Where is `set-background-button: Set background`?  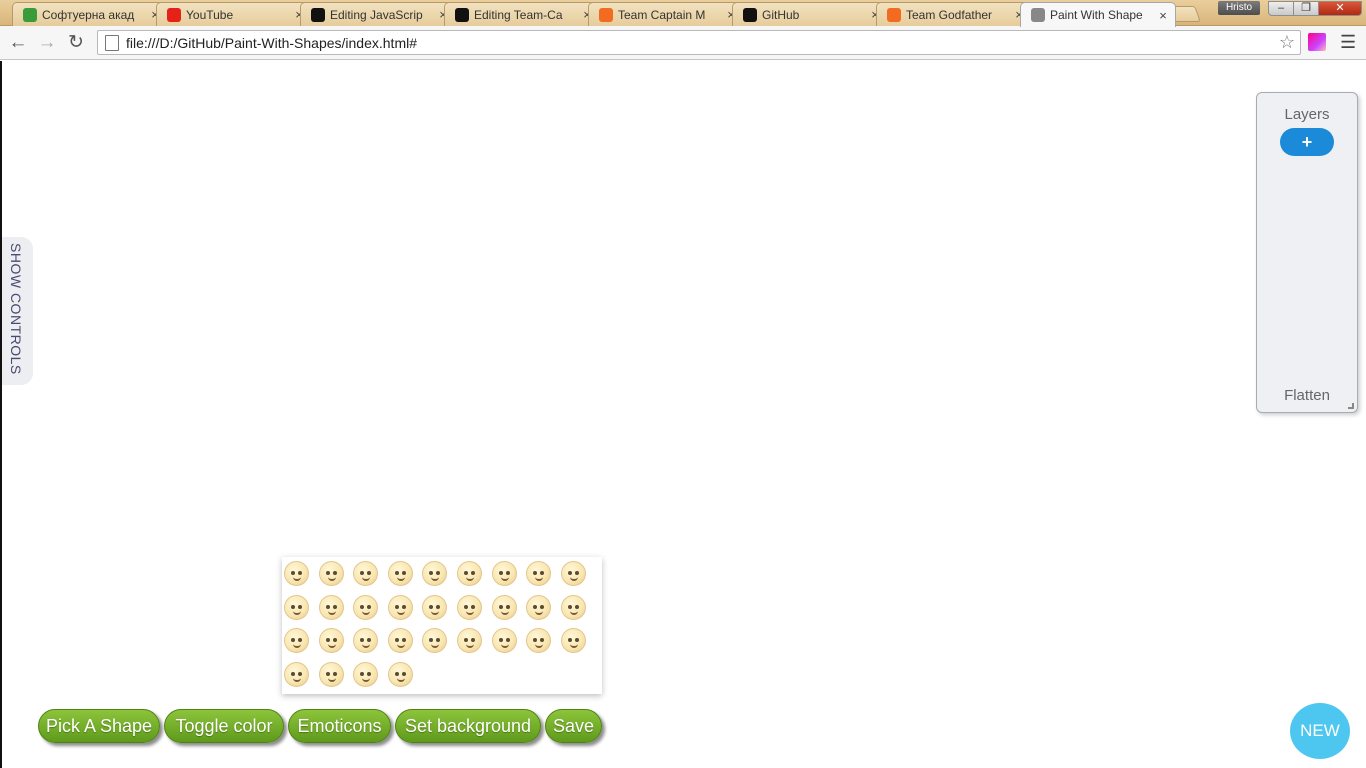
set-background-button: Set background is located at coordinates (468, 726).